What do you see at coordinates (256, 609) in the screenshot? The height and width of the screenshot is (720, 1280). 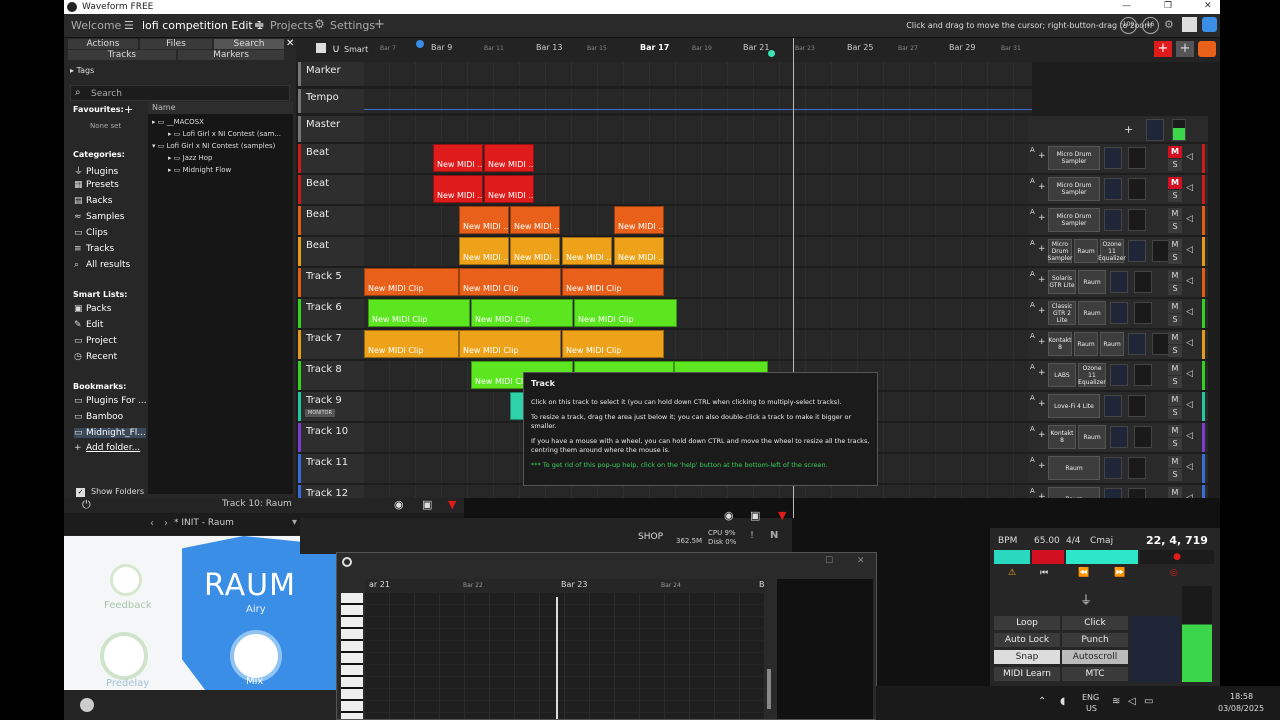 I see `mode-selector: Airy` at bounding box center [256, 609].